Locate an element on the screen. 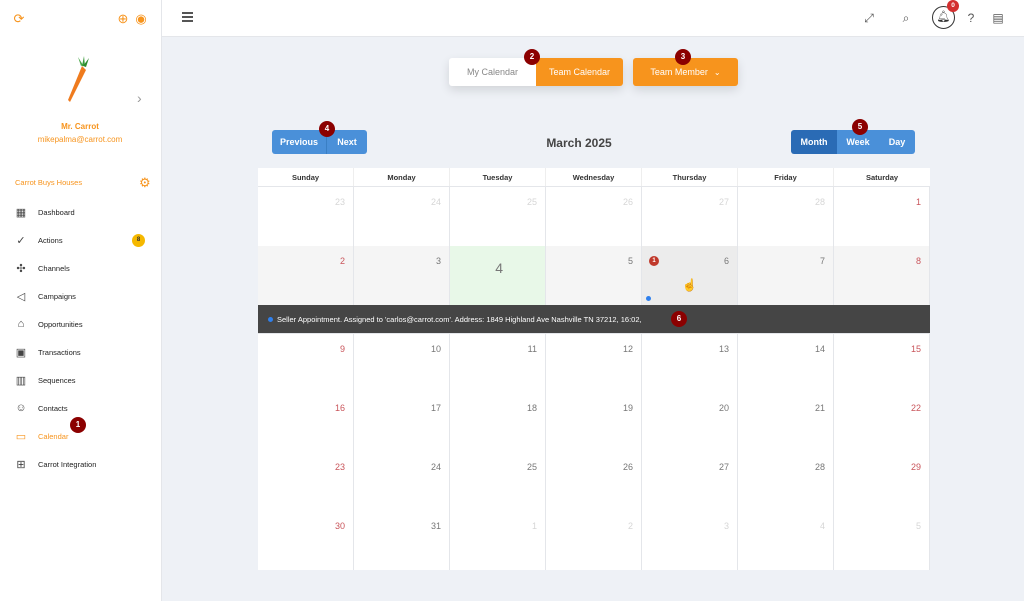 The image size is (1024, 601). help-icon: ? is located at coordinates (971, 18).